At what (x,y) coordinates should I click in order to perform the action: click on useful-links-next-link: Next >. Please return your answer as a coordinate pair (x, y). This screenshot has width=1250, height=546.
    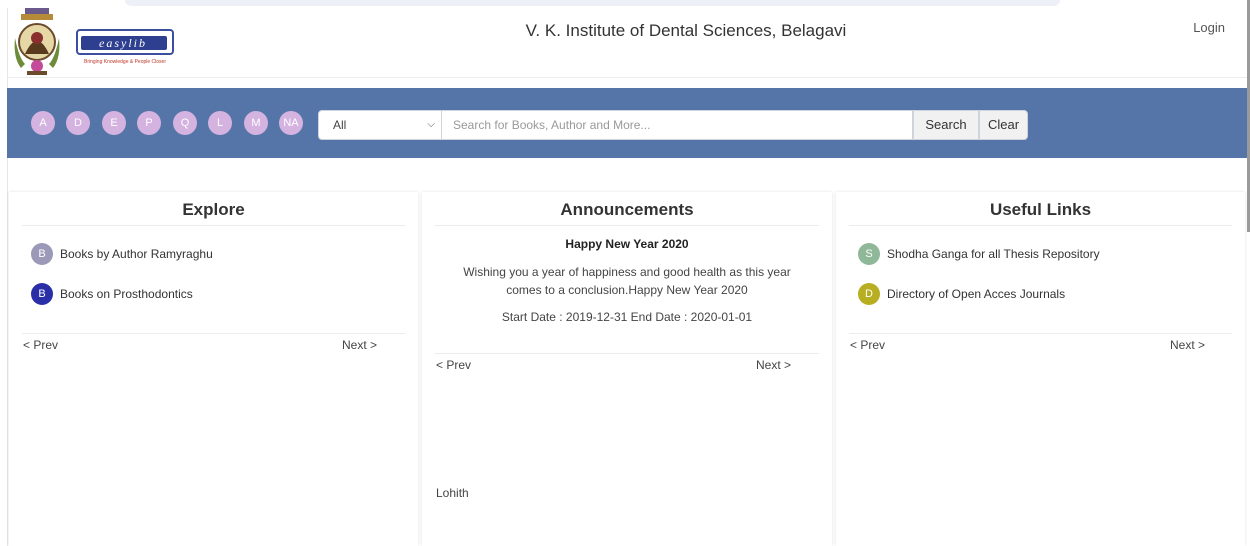
    Looking at the image, I should click on (1187, 345).